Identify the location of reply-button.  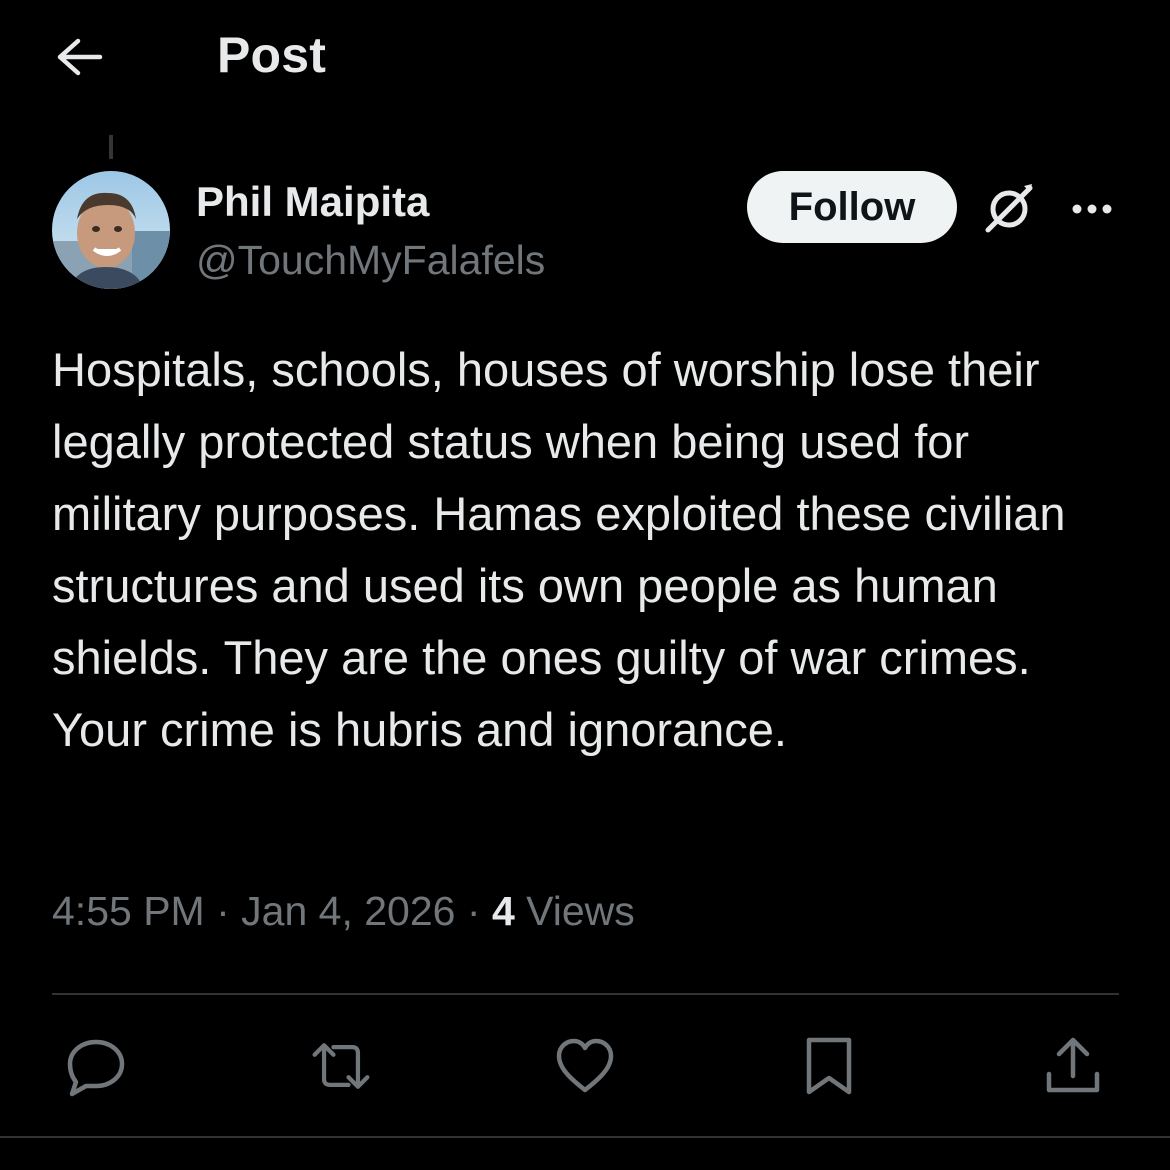
(96, 1066).